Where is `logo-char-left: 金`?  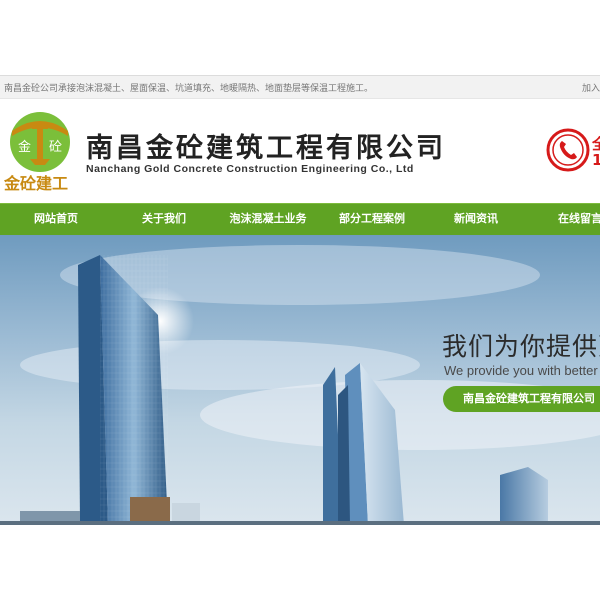
logo-char-left: 金 is located at coordinates (24, 147).